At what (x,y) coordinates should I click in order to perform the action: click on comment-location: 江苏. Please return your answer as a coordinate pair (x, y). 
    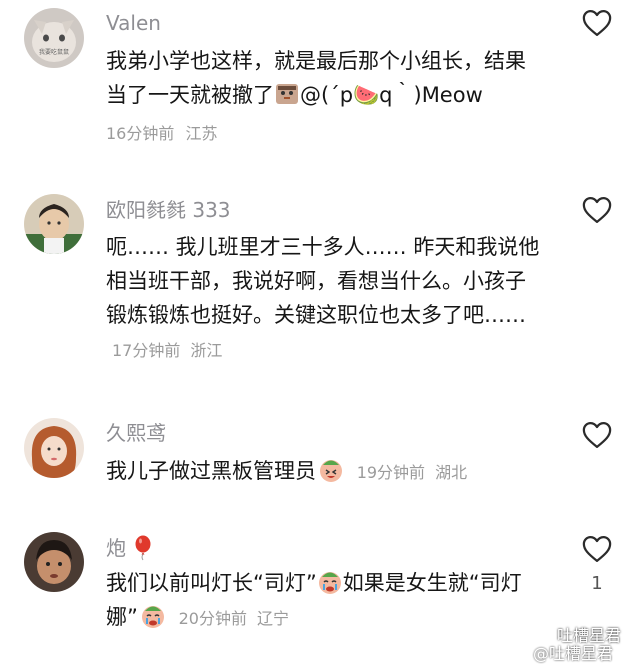
    Looking at the image, I should click on (201, 133).